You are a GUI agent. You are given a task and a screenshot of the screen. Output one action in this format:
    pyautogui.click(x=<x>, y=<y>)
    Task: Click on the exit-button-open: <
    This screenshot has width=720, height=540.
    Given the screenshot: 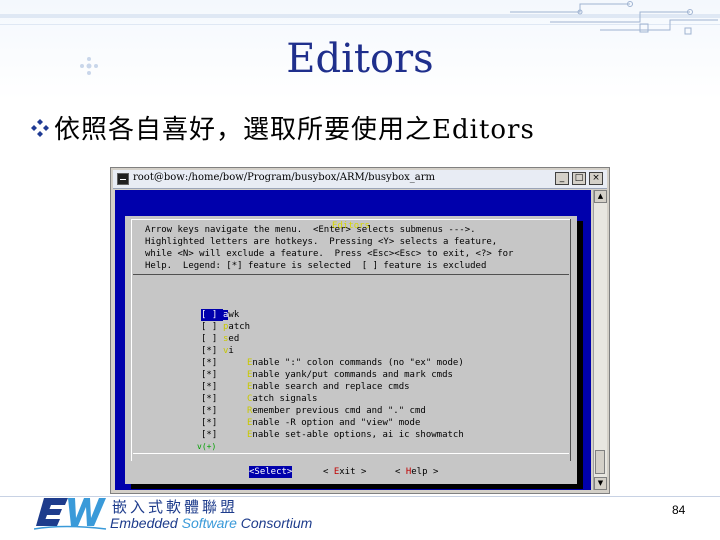 What is the action you would take?
    pyautogui.click(x=328, y=472)
    